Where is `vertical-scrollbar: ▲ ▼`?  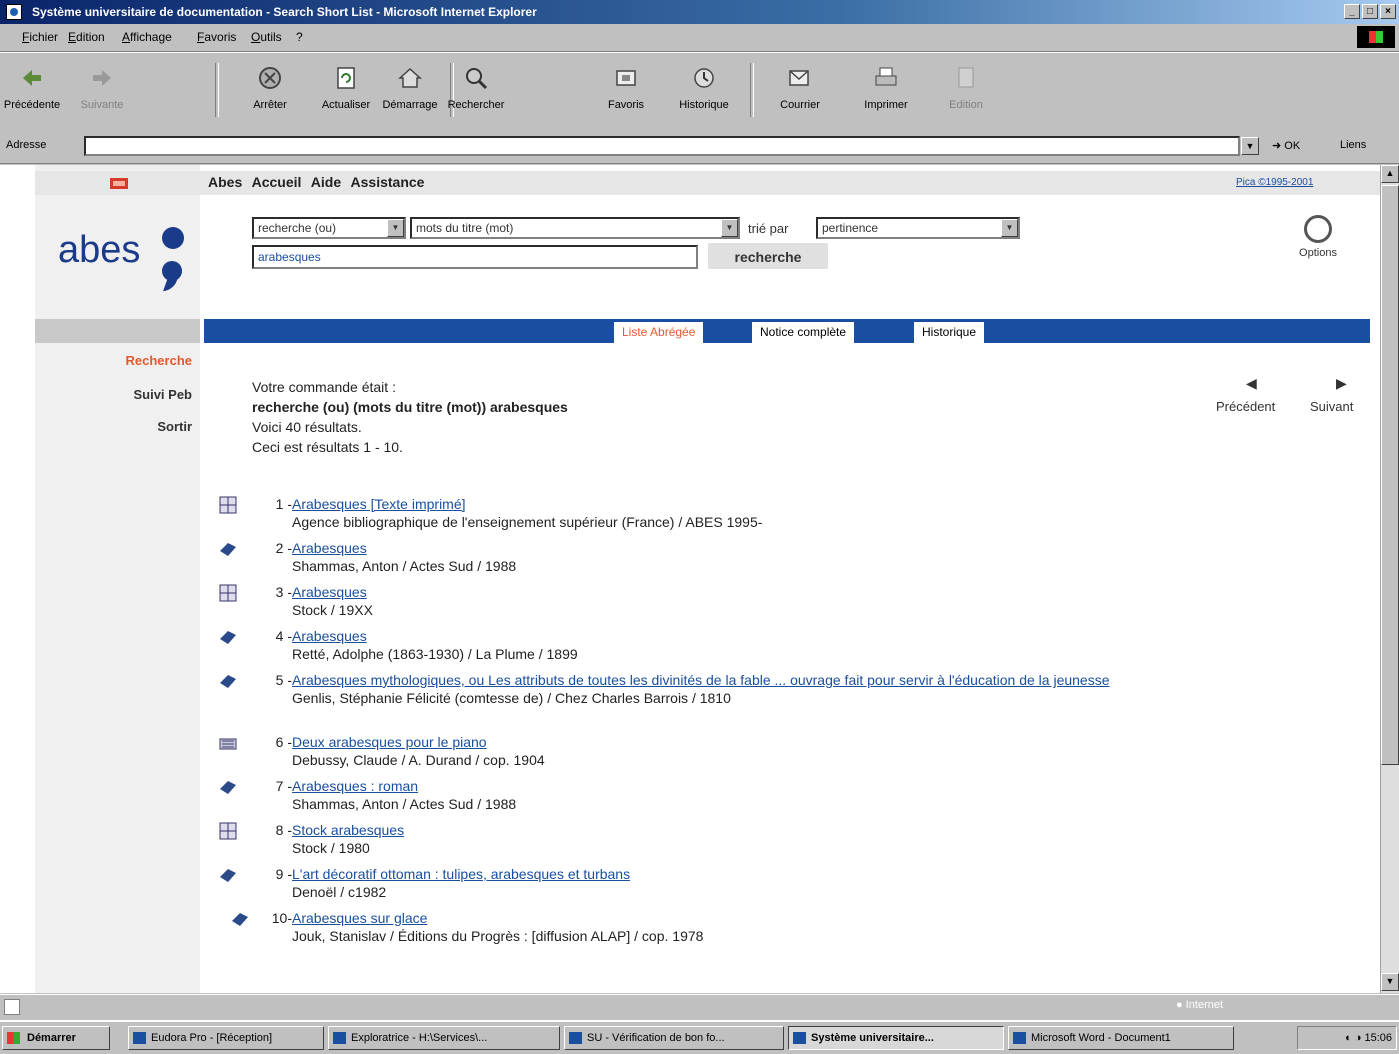
vertical-scrollbar: ▲ ▼ is located at coordinates (1389, 579).